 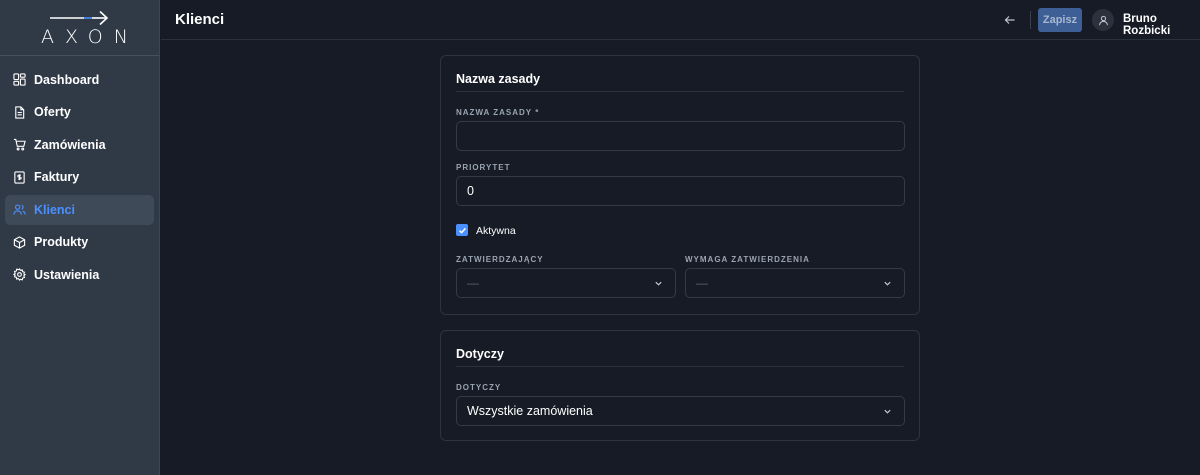 What do you see at coordinates (795, 283) in the screenshot?
I see `requires-approval-select: —` at bounding box center [795, 283].